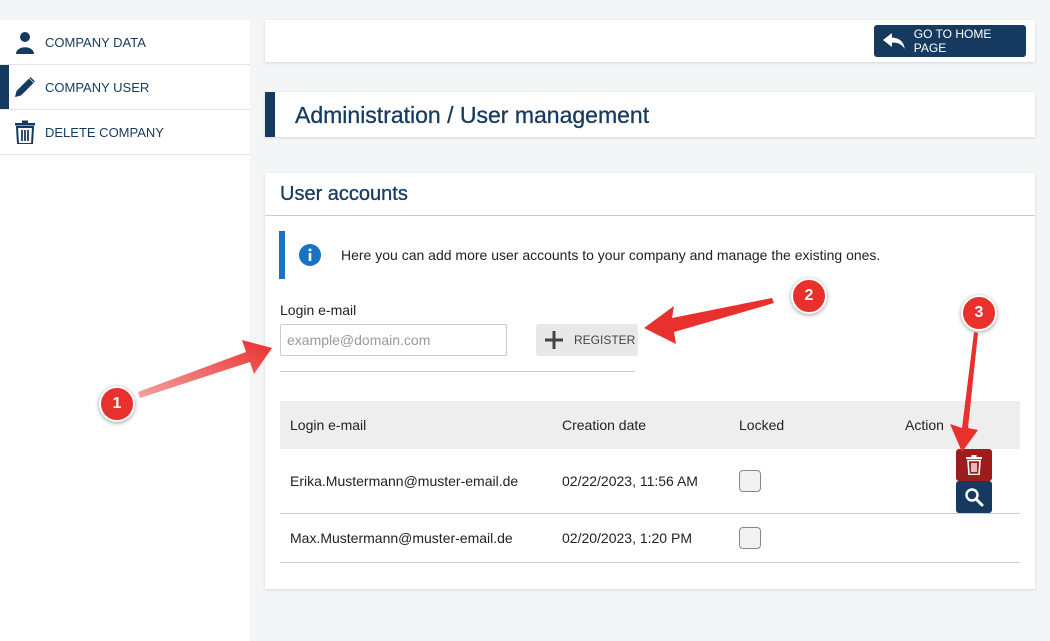 This screenshot has width=1050, height=641. Describe the element at coordinates (809, 296) in the screenshot. I see `annotation-badge-2: 2` at that location.